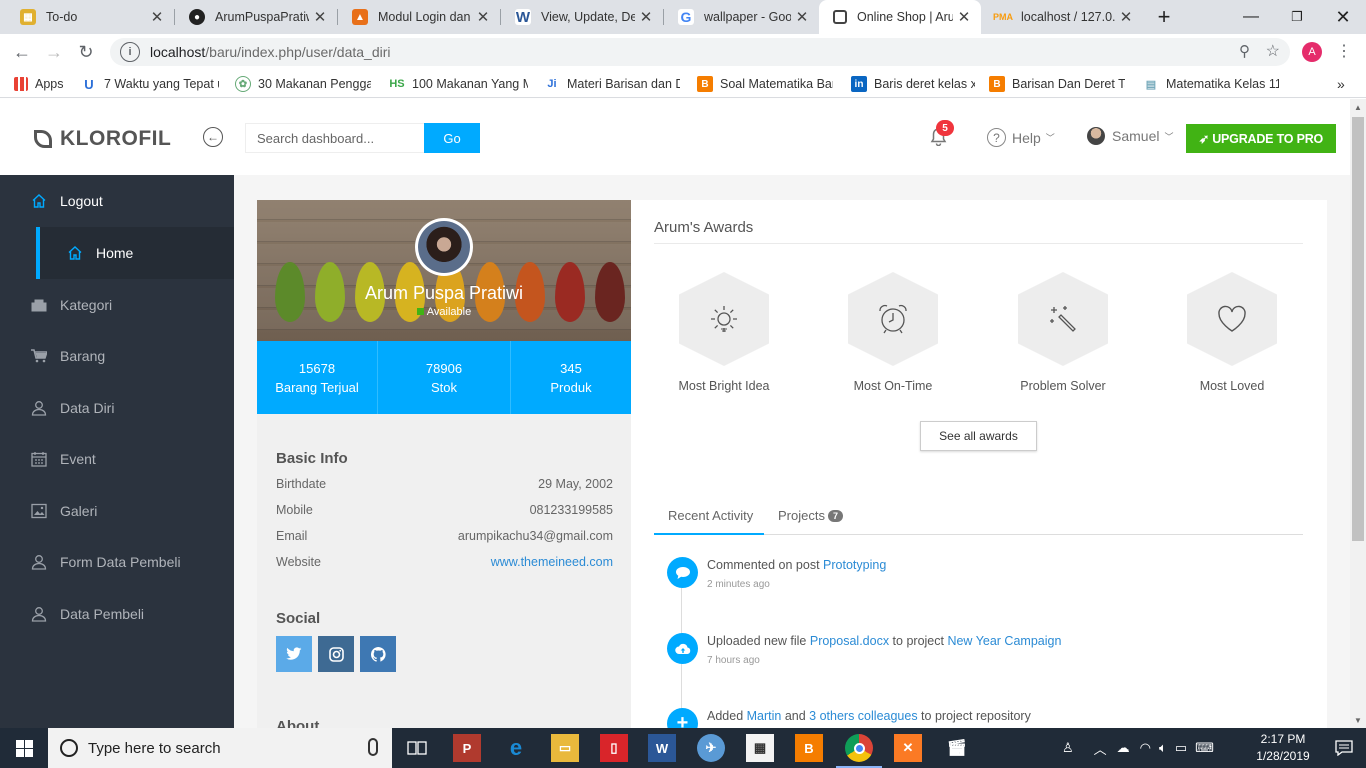 Image resolution: width=1366 pixels, height=768 pixels. Describe the element at coordinates (117, 356) in the screenshot. I see `sidebar-item-barang: Barang` at that location.